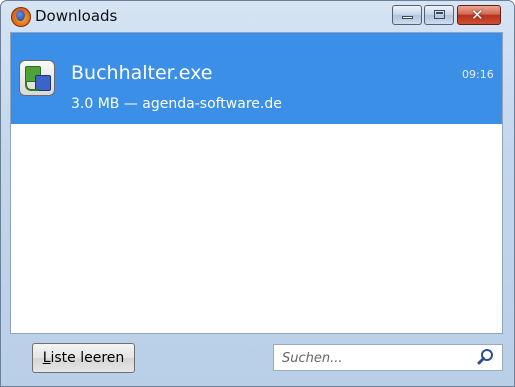  I want to click on exe-file-icon, so click(37, 78).